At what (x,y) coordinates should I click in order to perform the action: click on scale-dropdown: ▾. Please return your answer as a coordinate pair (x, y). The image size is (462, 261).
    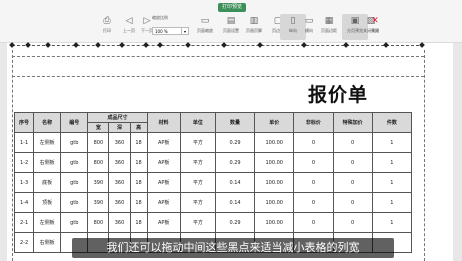
    Looking at the image, I should click on (185, 31).